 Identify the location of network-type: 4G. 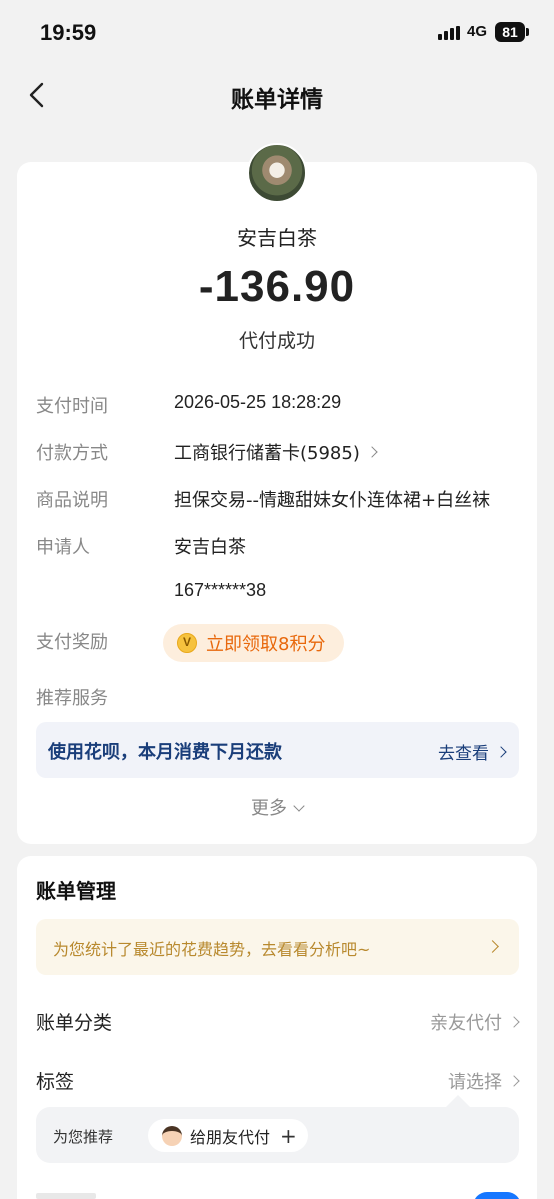
(477, 31).